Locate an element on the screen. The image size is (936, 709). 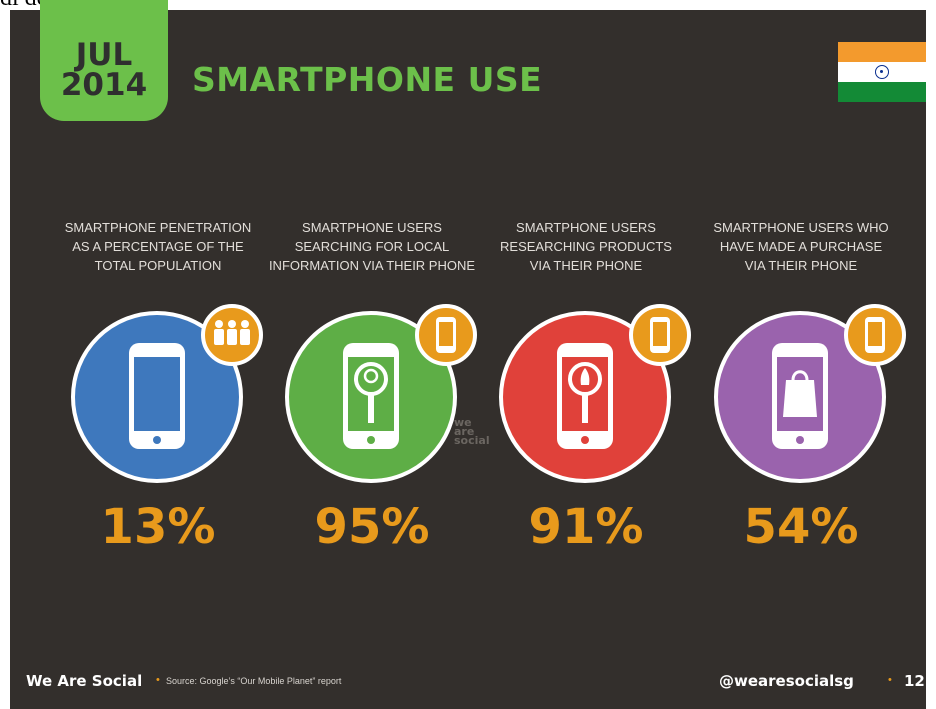
india-flag-icon is located at coordinates (882, 72).